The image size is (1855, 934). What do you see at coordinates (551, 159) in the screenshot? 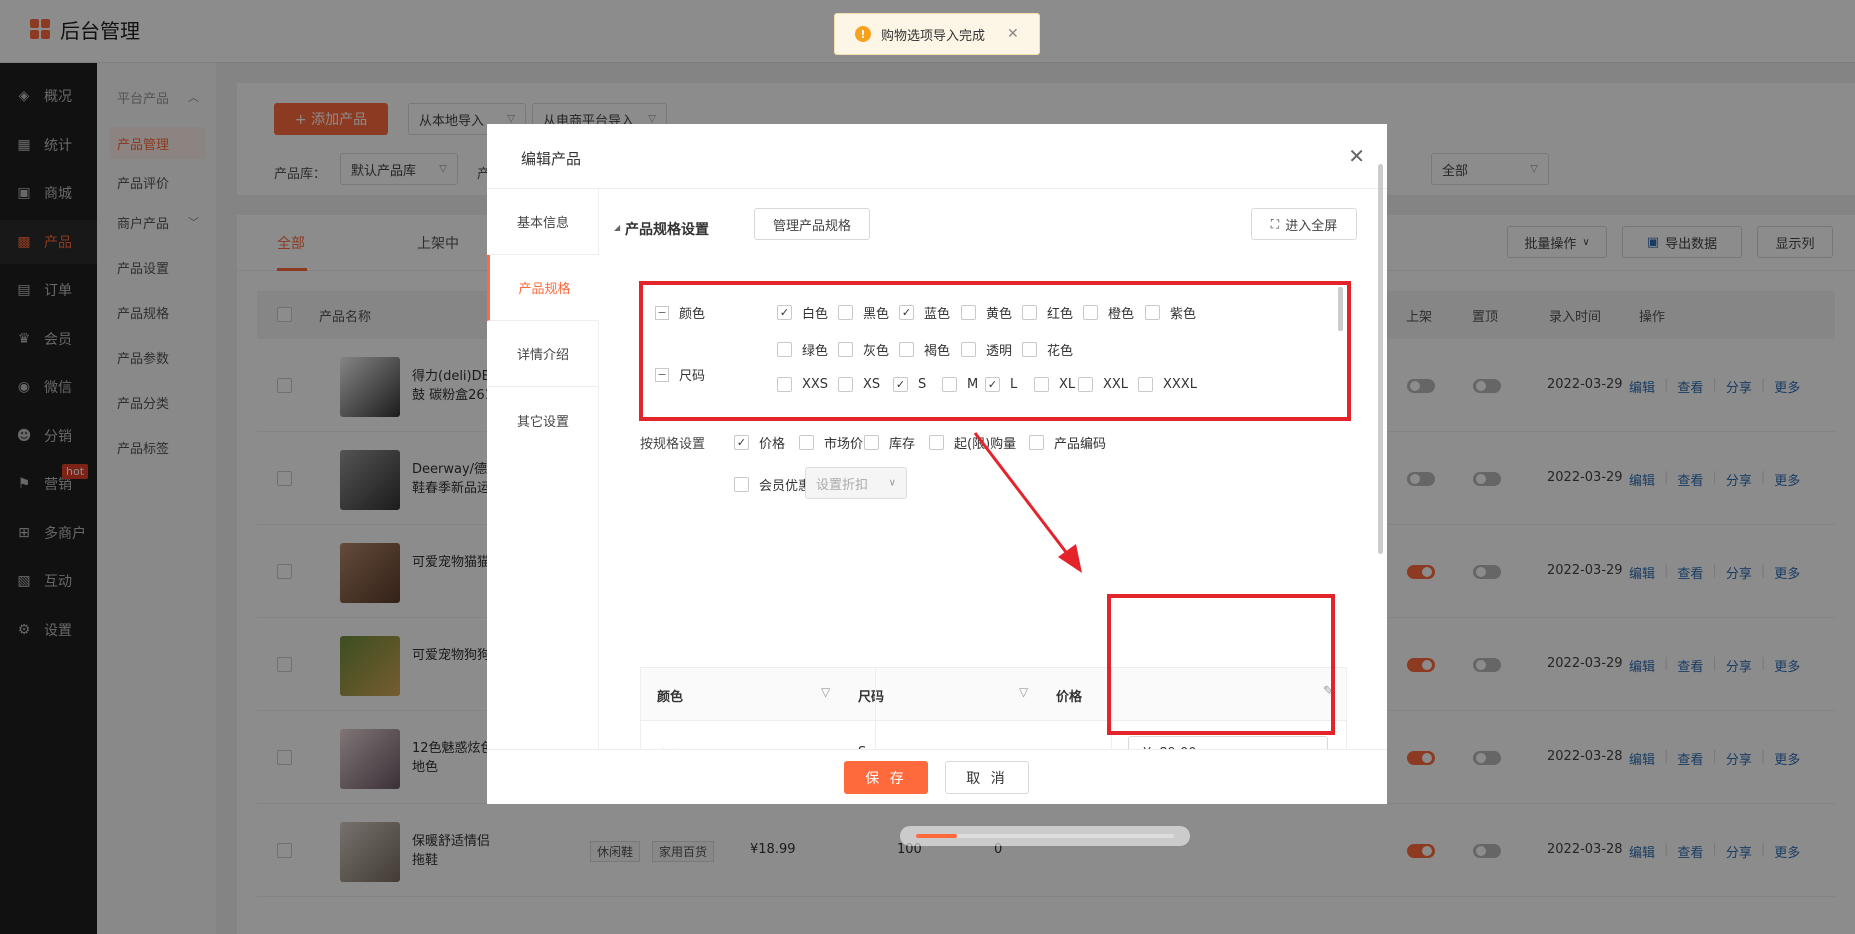
I see `dialog-title: 编辑产品` at bounding box center [551, 159].